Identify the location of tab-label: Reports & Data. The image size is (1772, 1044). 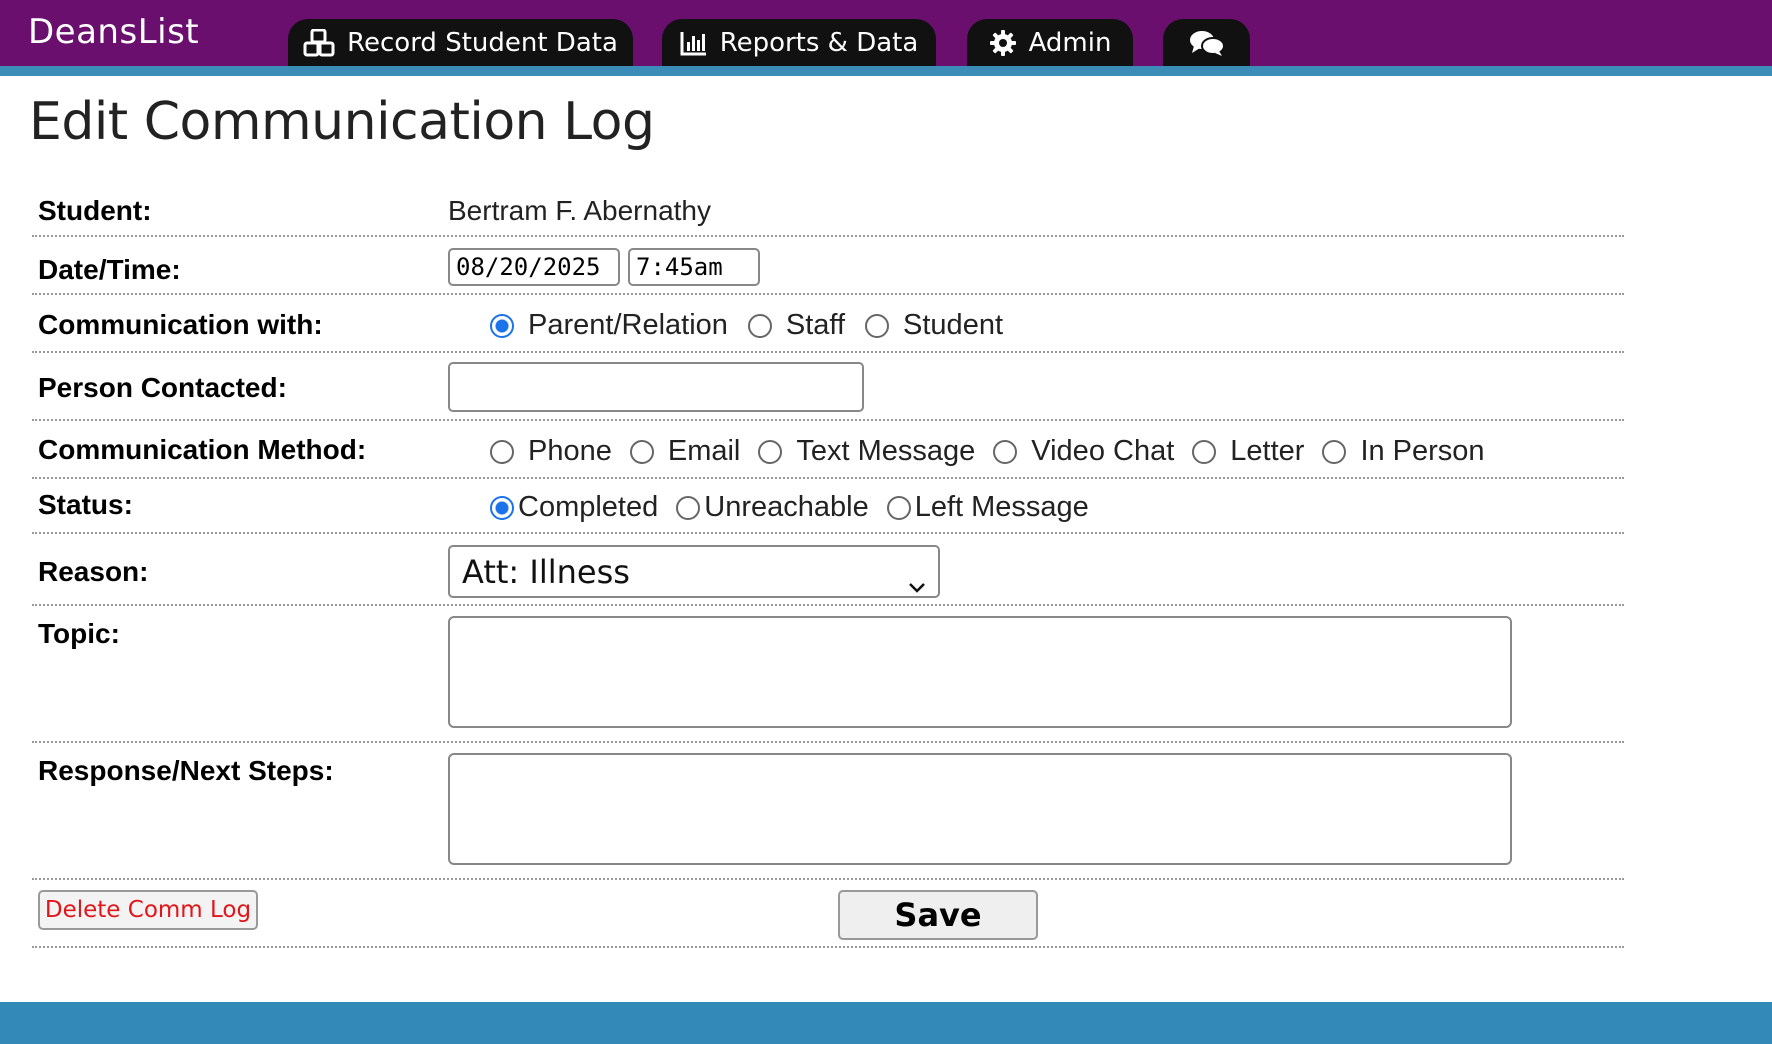
(819, 42).